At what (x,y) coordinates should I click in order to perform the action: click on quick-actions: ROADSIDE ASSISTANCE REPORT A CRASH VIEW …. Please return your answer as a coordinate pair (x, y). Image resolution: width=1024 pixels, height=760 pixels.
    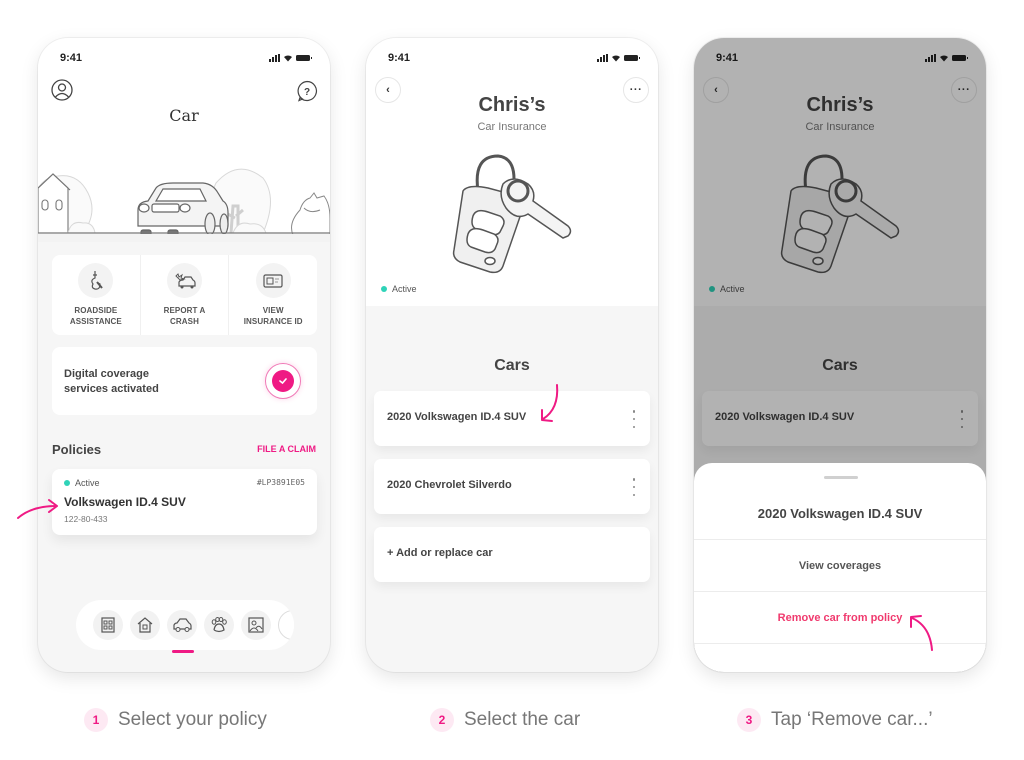
    Looking at the image, I should click on (184, 295).